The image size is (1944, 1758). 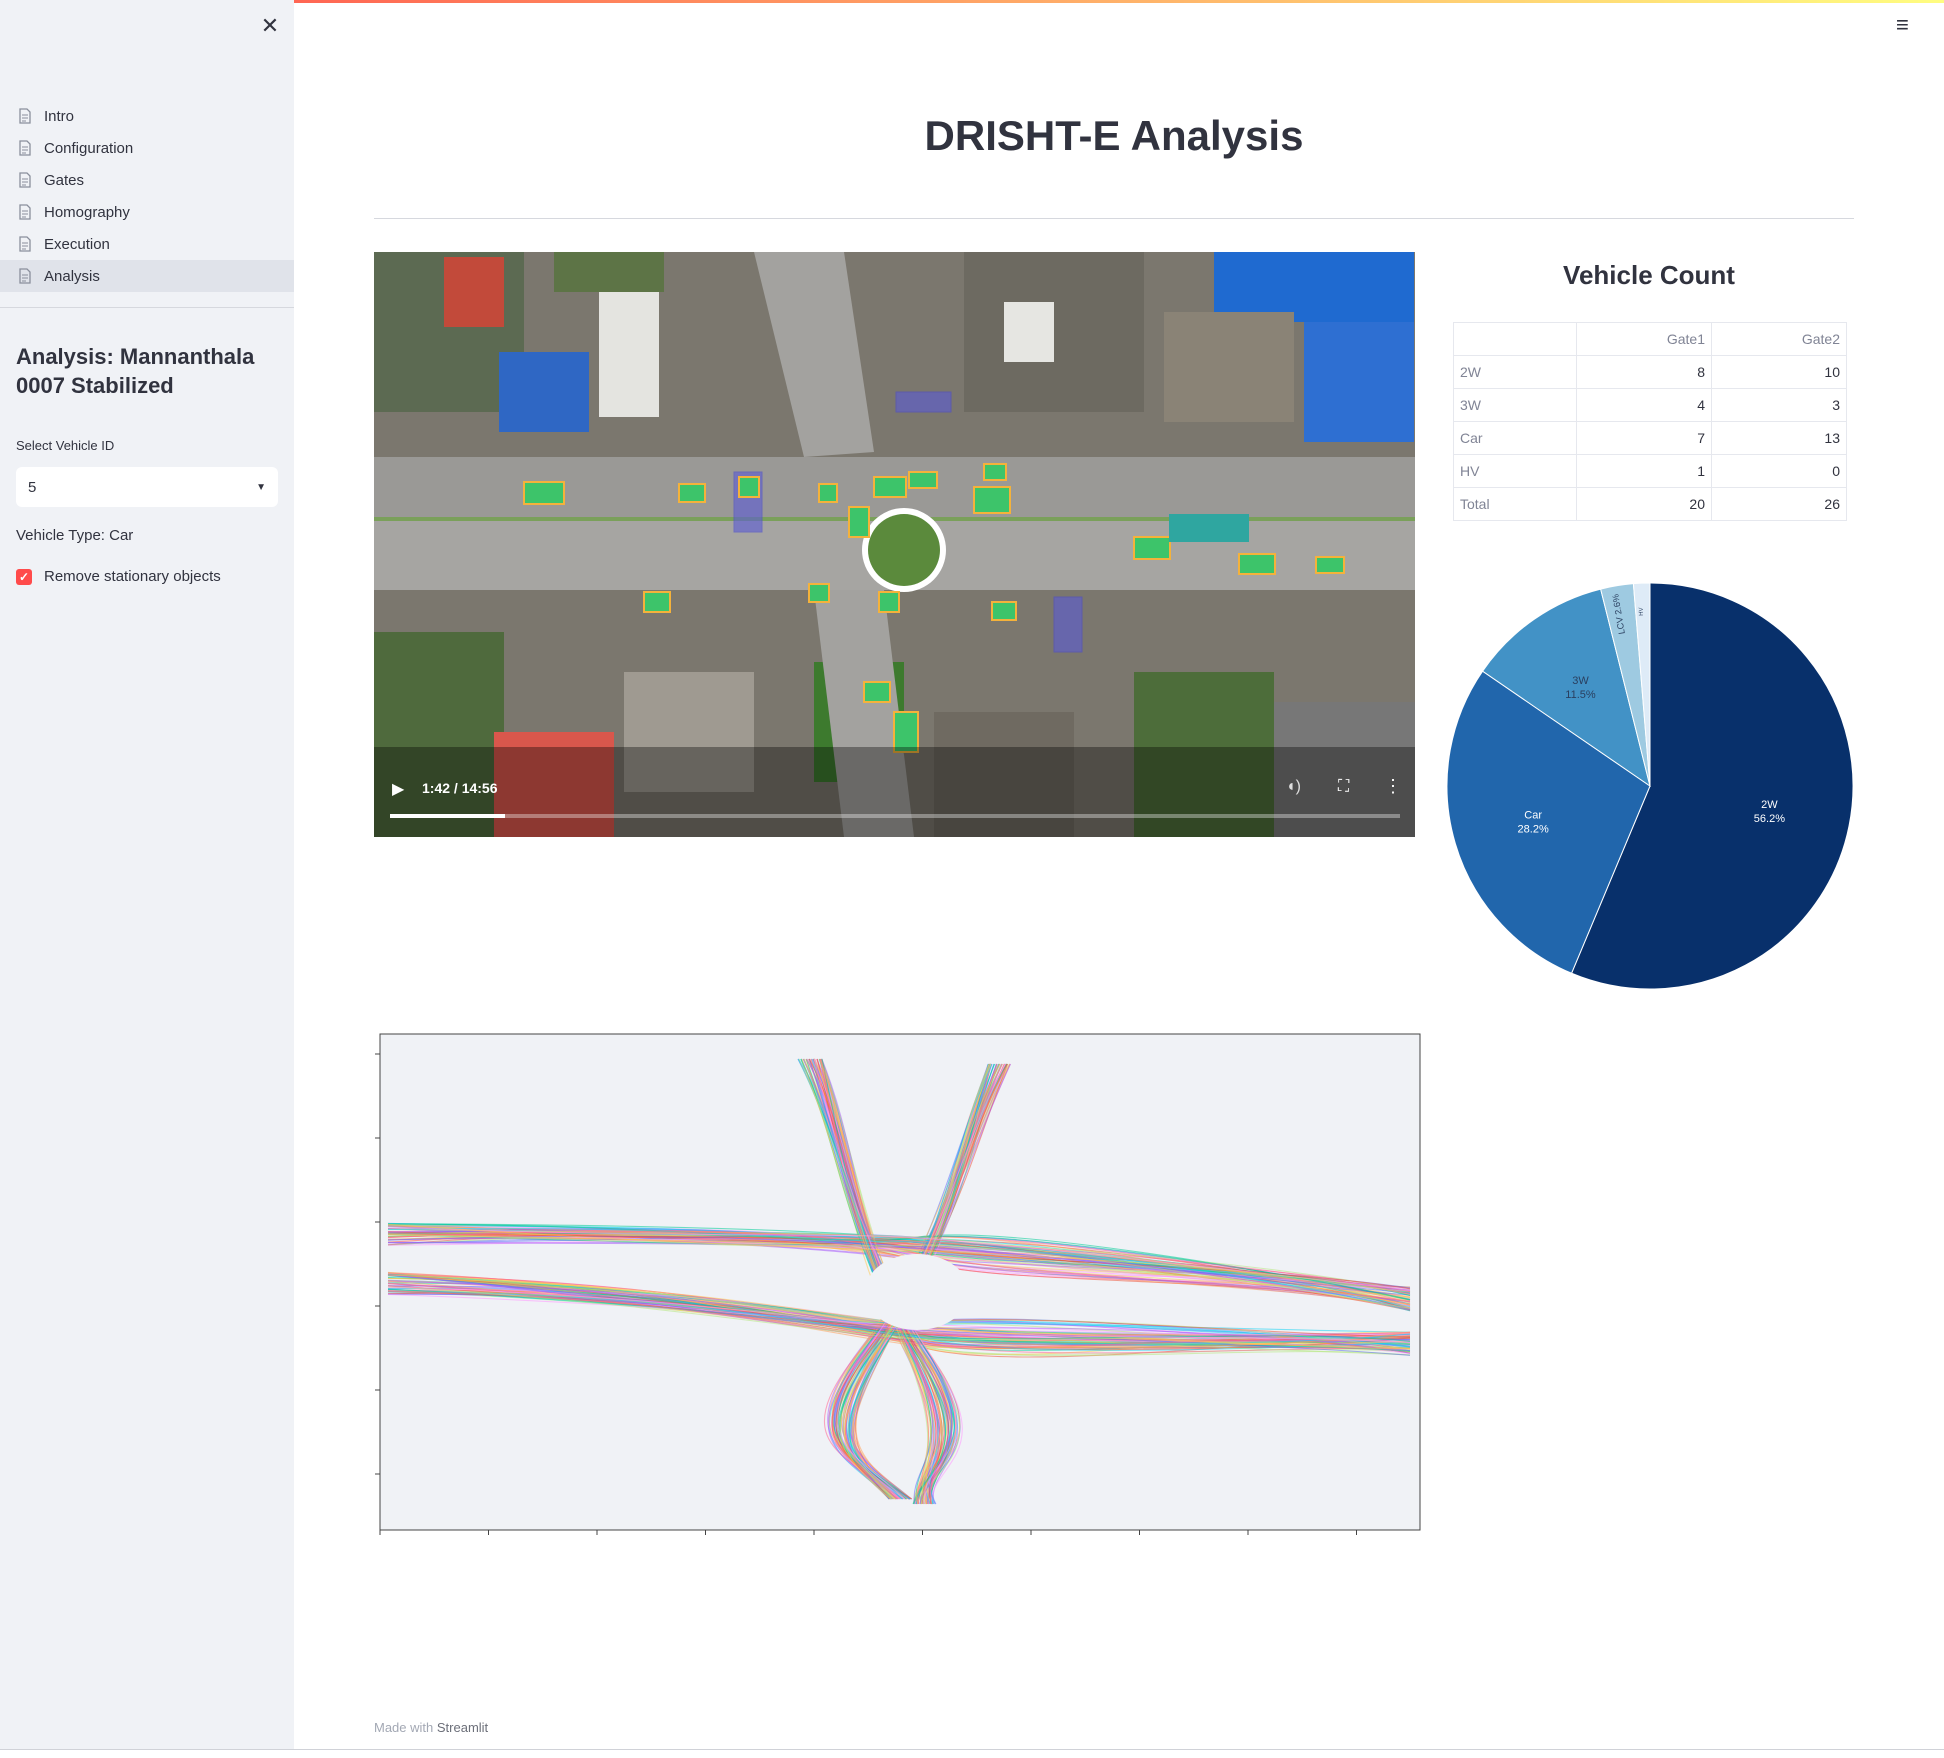 I want to click on table-cell: 1, so click(x=1644, y=471).